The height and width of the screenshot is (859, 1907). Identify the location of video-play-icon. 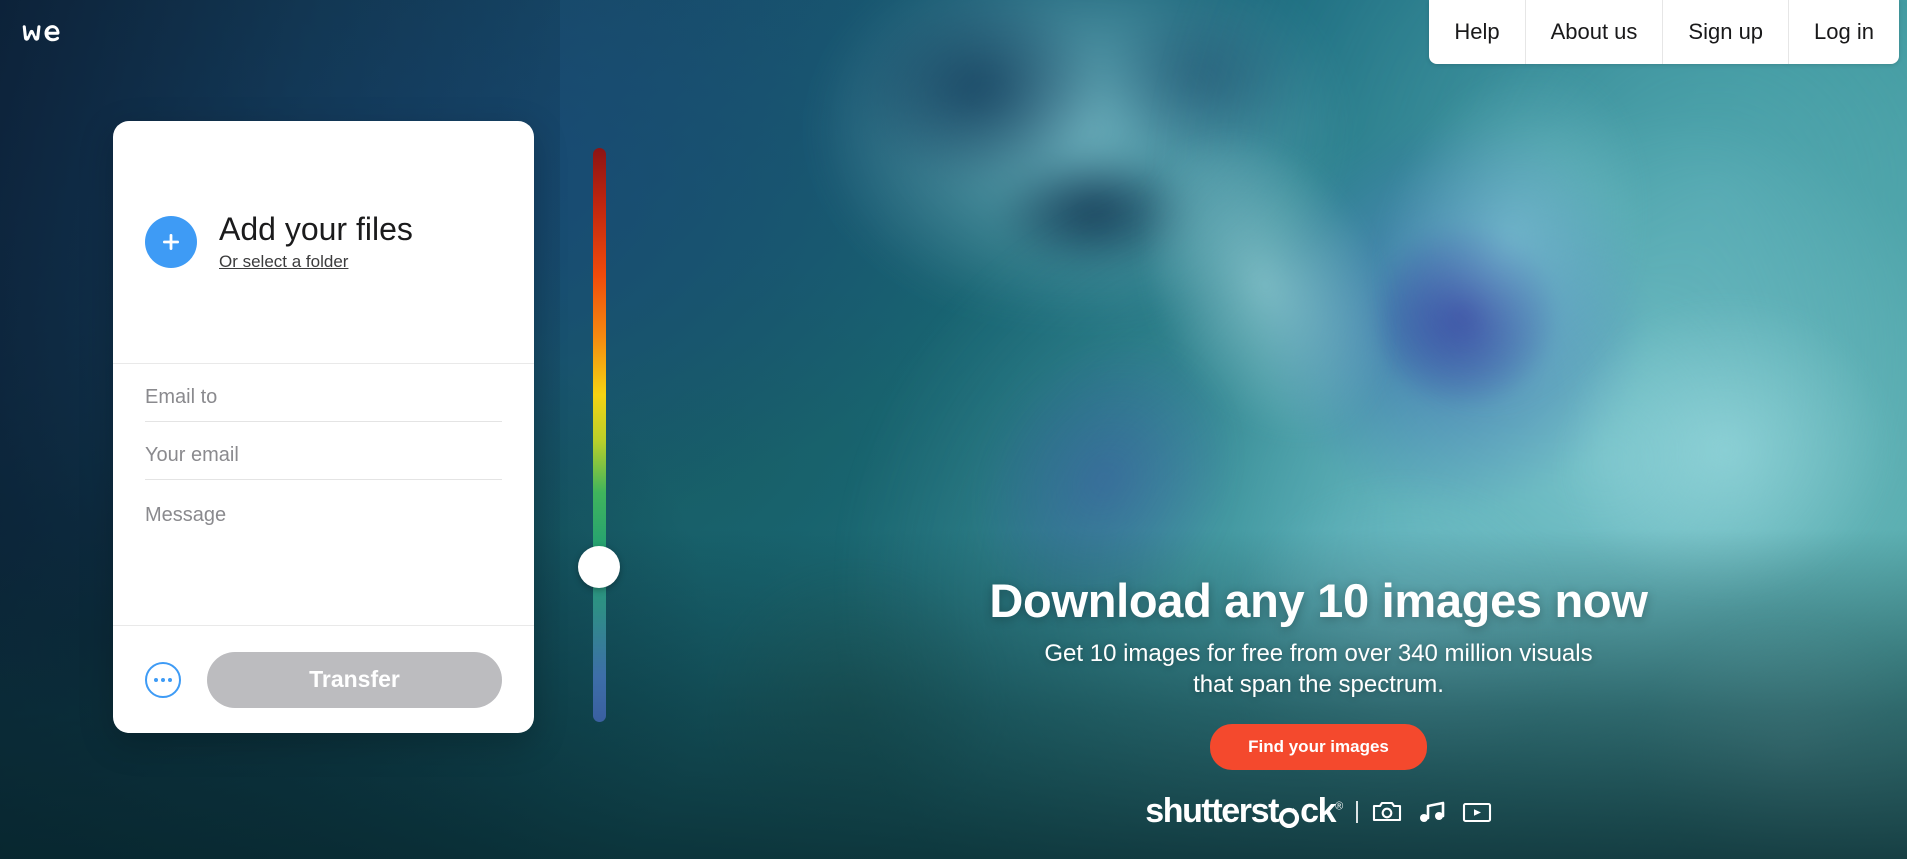
(1477, 812).